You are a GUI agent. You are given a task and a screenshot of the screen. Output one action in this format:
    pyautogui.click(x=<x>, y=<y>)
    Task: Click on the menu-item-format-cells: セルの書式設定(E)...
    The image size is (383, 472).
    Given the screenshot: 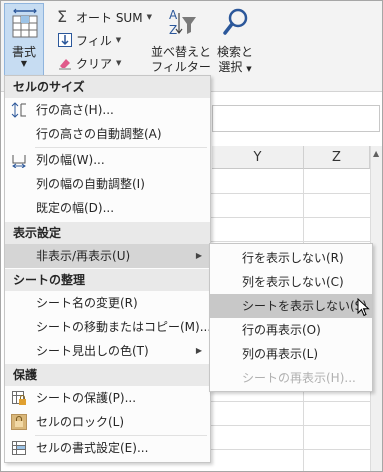 What is the action you would take?
    pyautogui.click(x=107, y=448)
    